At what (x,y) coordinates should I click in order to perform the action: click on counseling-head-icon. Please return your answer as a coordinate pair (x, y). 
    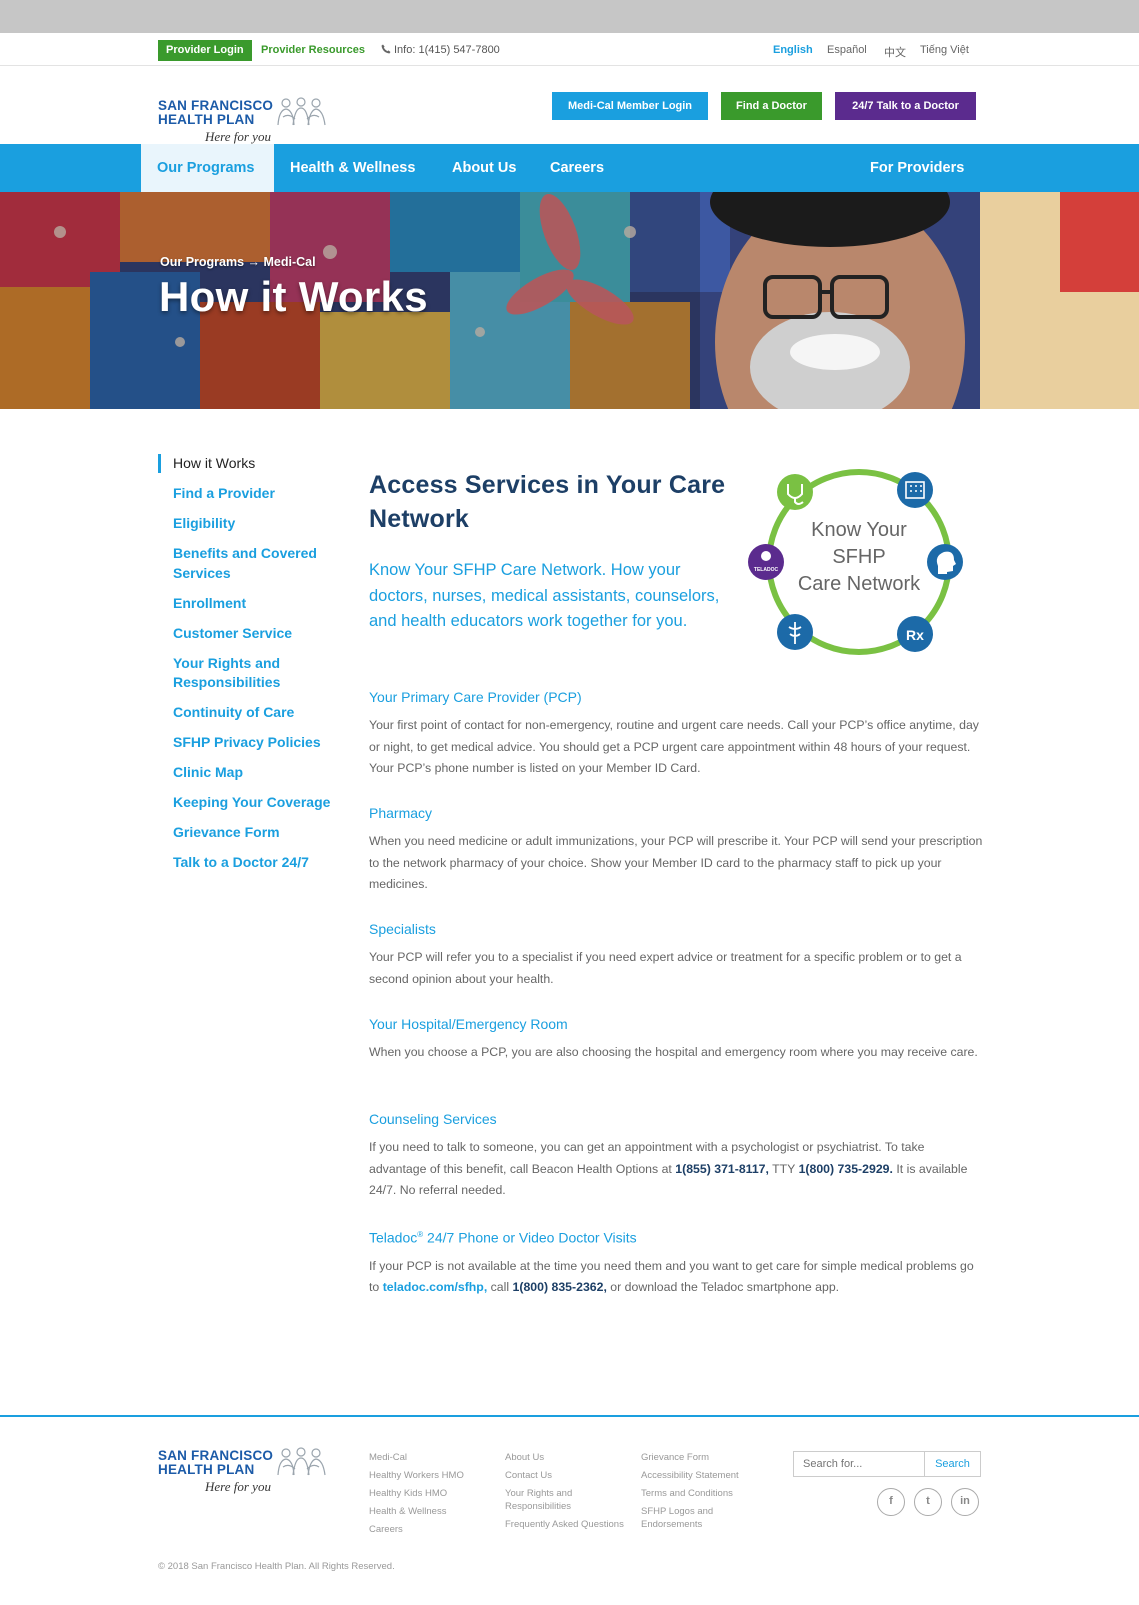
    Looking at the image, I should click on (945, 562).